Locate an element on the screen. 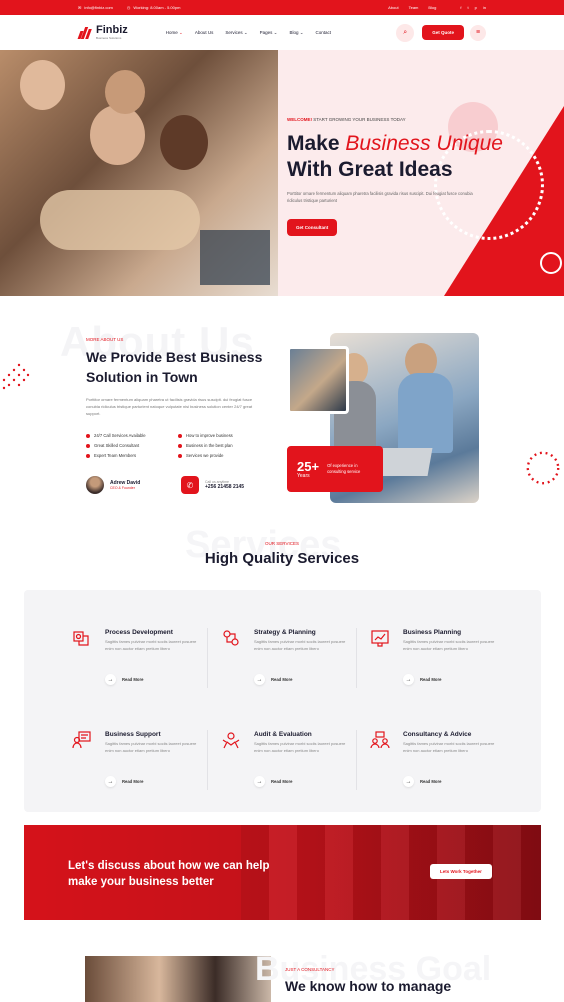 The image size is (564, 1002). get-quote-button: Get Quote is located at coordinates (443, 32).